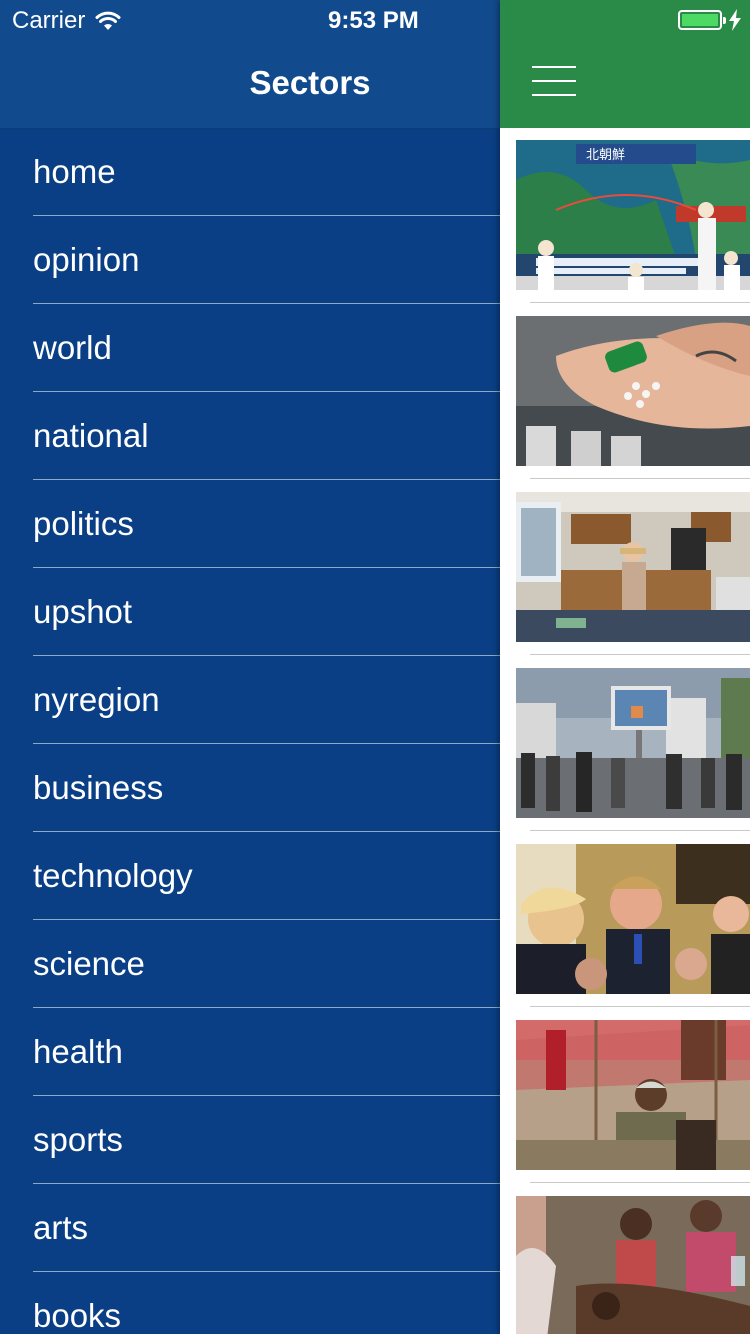 Image resolution: width=750 pixels, height=1334 pixels. I want to click on sector-item-business: business, so click(250, 788).